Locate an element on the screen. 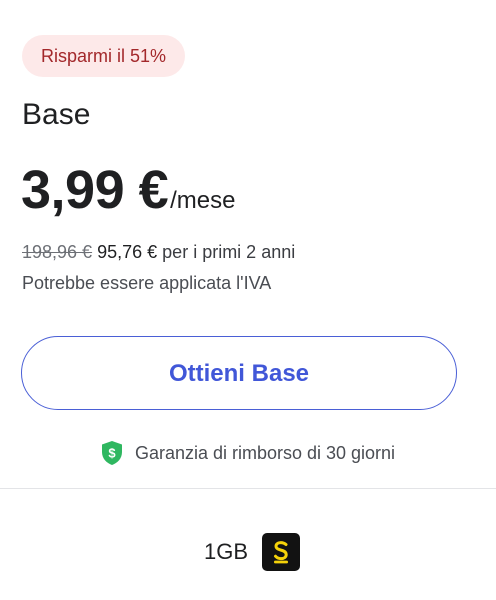  storage-amount: 1GB is located at coordinates (226, 551).